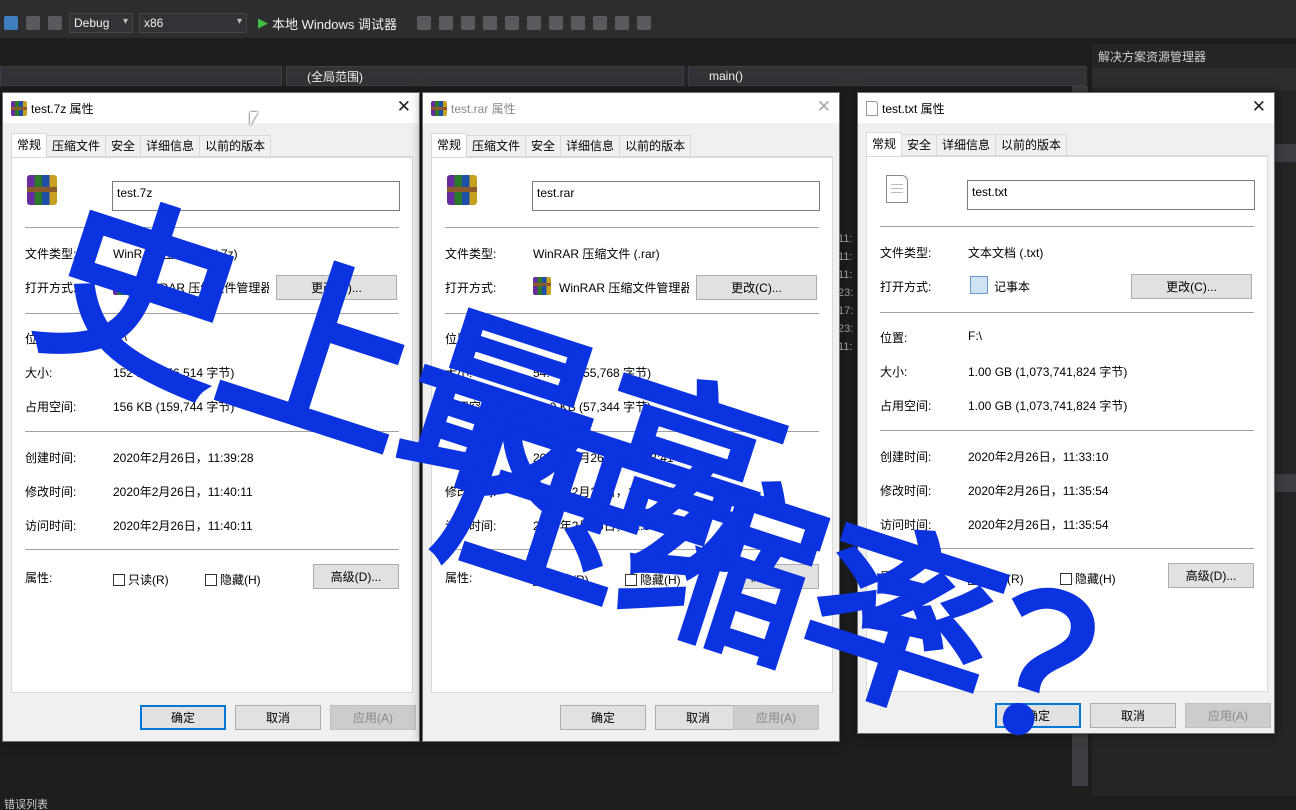 Image resolution: width=1296 pixels, height=810 pixels. What do you see at coordinates (211, 108) in the screenshot?
I see `titlebar: test.7z 属性 ✕` at bounding box center [211, 108].